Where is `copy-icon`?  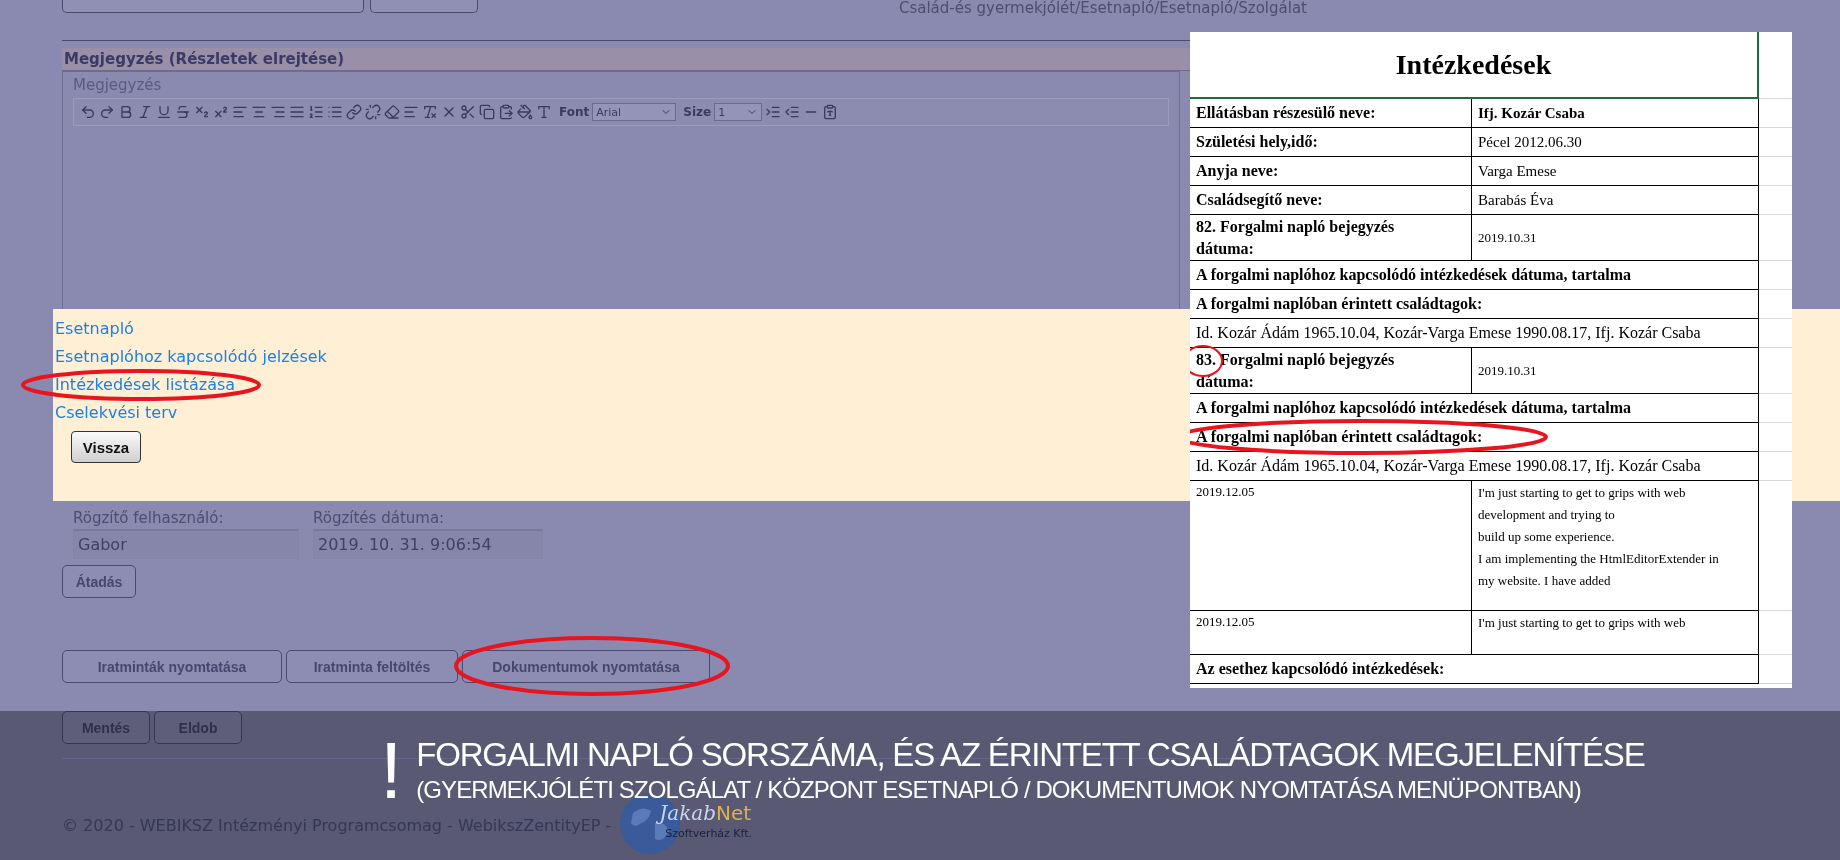
copy-icon is located at coordinates (487, 112).